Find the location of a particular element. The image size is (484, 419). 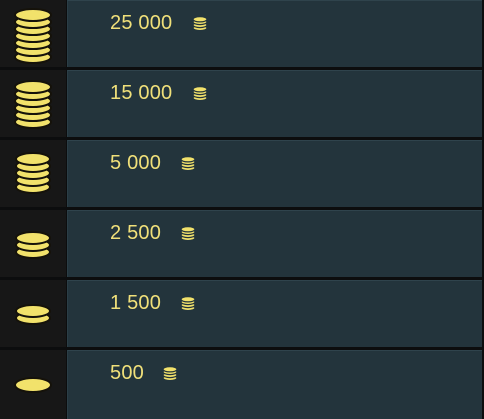

coin-amount: 2 500 is located at coordinates (136, 233).